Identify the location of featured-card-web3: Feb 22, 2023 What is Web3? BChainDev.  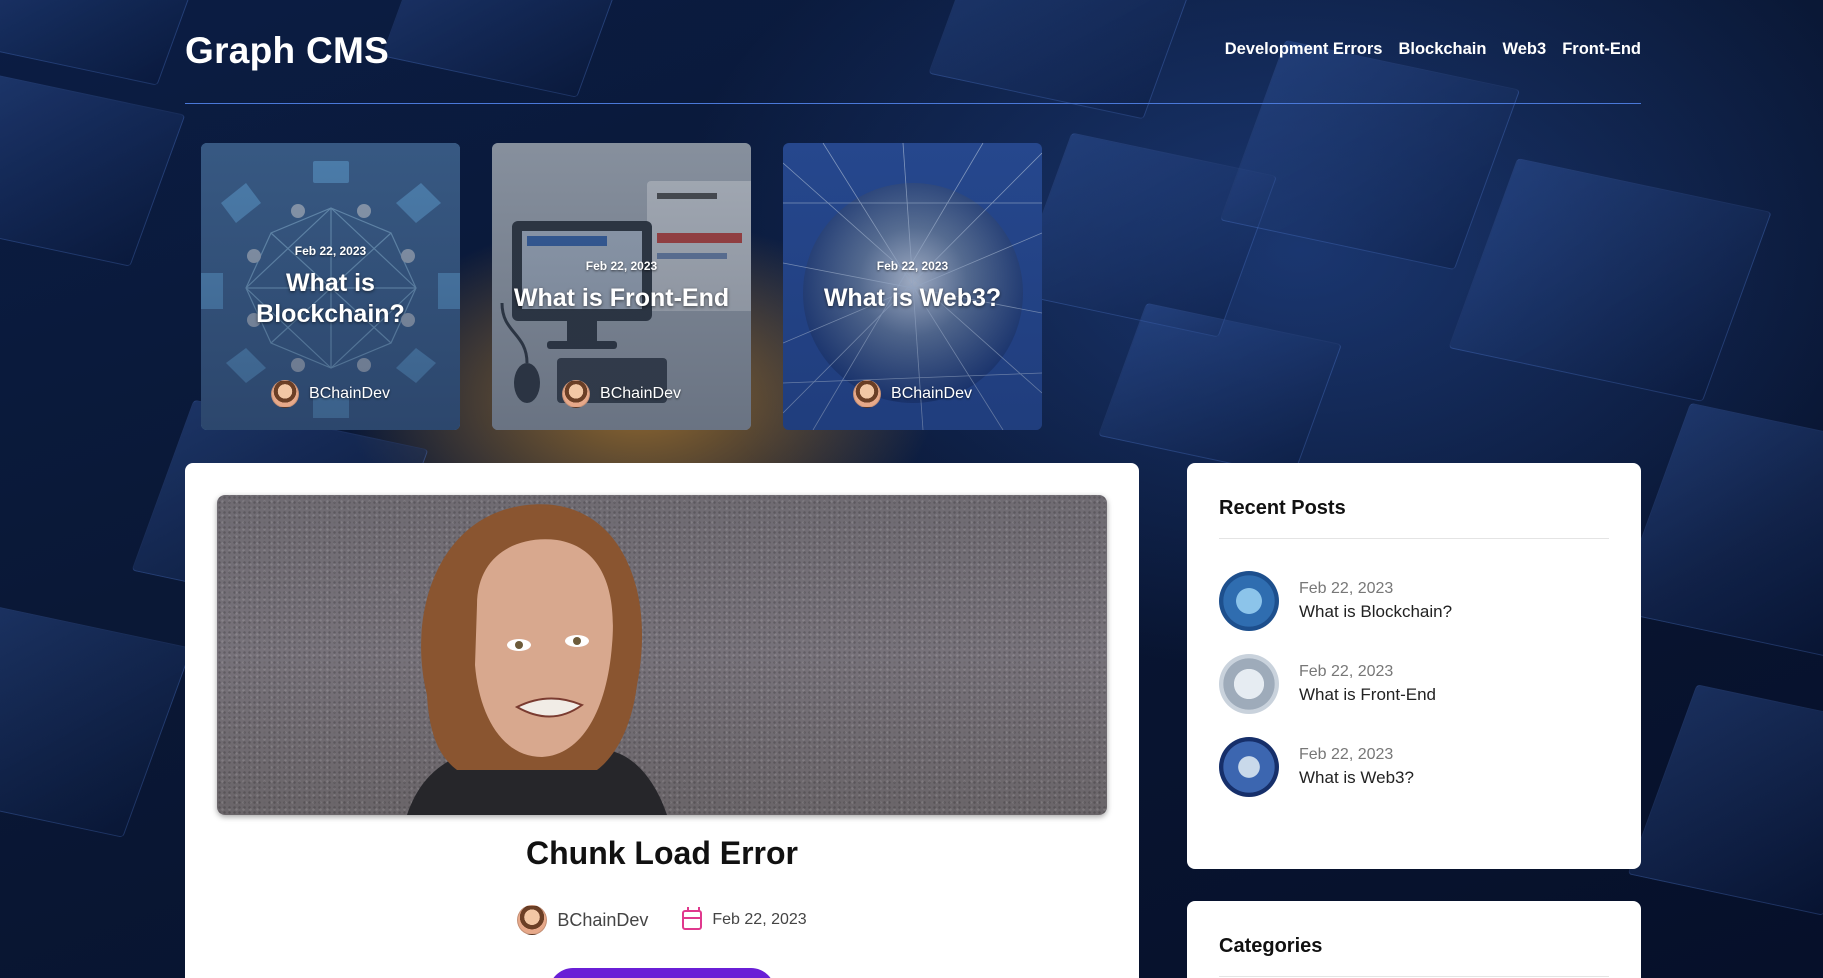
(912, 286).